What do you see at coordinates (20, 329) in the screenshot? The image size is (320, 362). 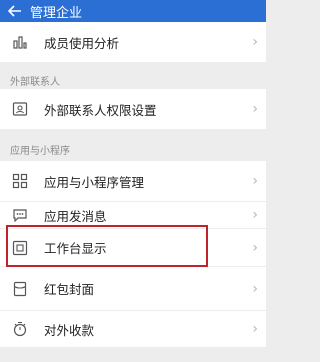 I see `stopwatch-icon` at bounding box center [20, 329].